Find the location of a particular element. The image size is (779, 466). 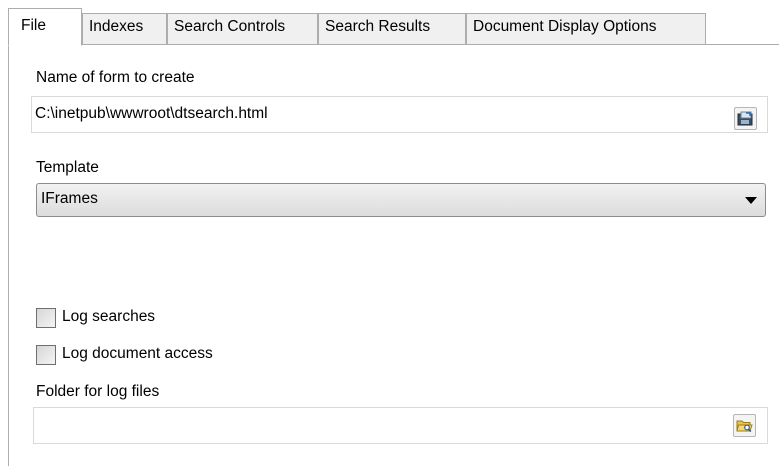

log-document-access-checkbox is located at coordinates (46, 355).